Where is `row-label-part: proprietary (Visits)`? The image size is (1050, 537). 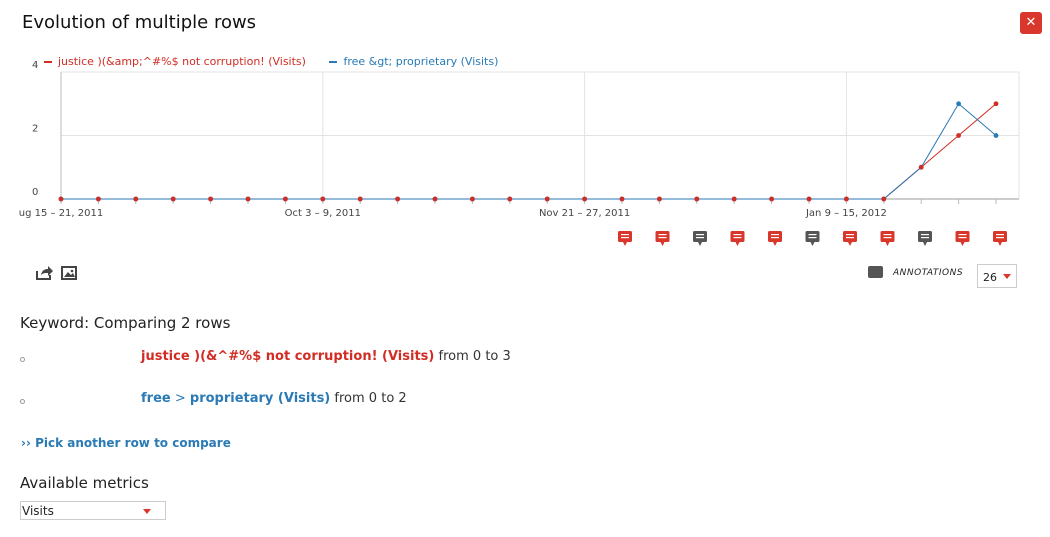
row-label-part: proprietary (Visits) is located at coordinates (260, 398).